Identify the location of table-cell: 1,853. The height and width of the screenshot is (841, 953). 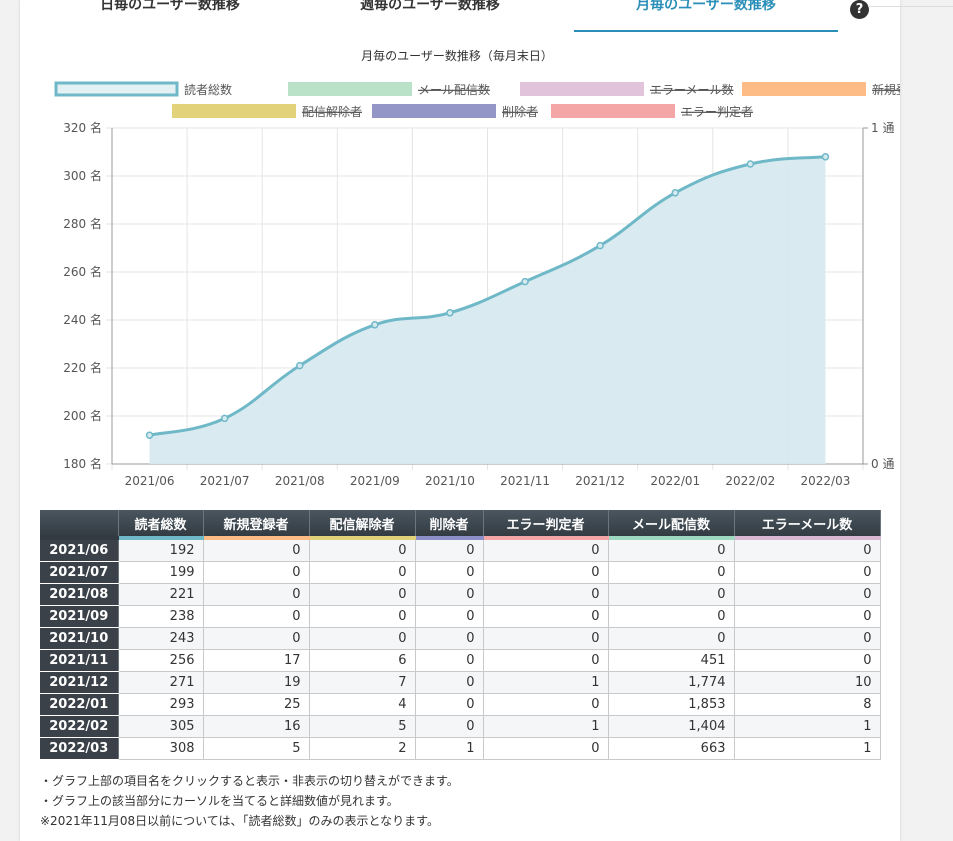
(671, 704).